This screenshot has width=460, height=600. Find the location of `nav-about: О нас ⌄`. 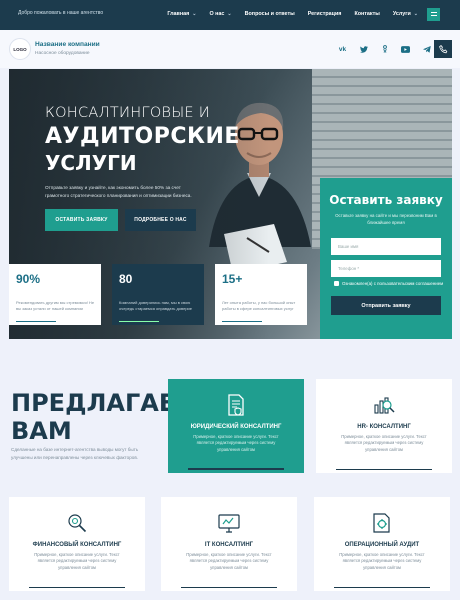

nav-about: О нас ⌄ is located at coordinates (220, 14).